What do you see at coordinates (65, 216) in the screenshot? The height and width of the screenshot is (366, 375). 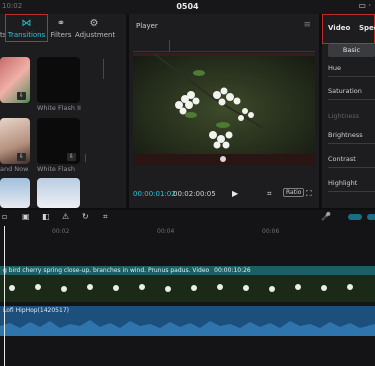 I see `warning-icon: ⚠` at bounding box center [65, 216].